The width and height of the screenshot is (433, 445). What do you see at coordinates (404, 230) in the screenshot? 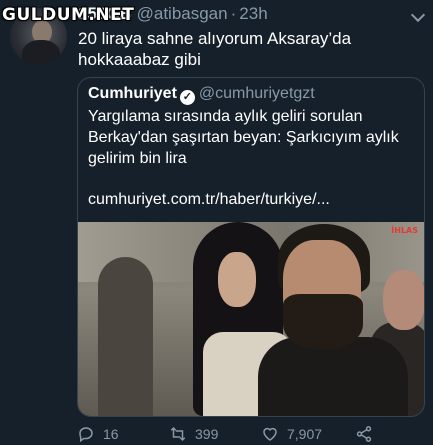
I see `photo-tag: İHLAS` at bounding box center [404, 230].